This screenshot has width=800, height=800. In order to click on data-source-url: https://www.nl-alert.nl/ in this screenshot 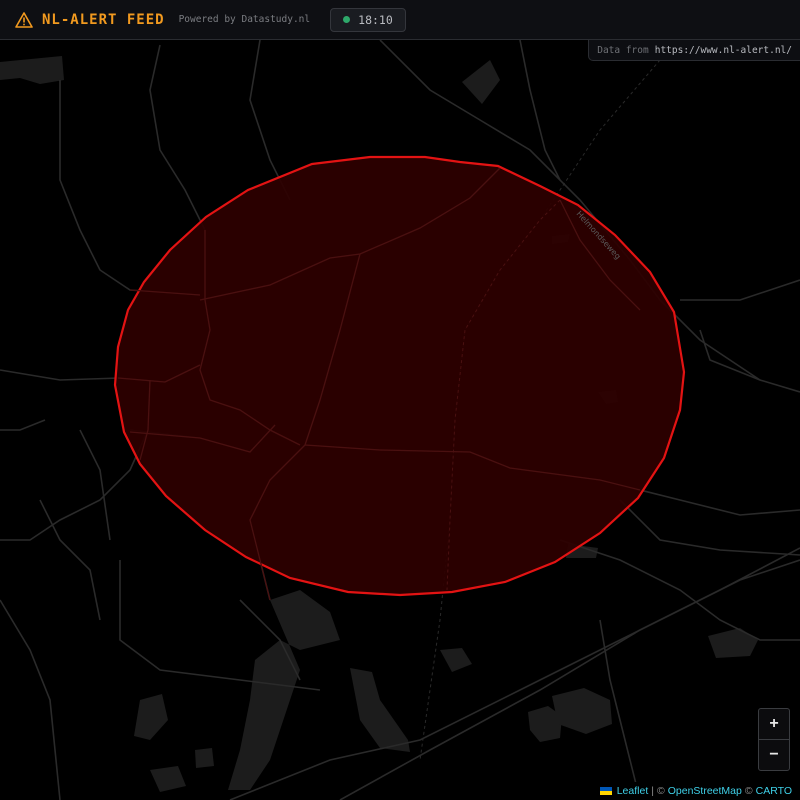, I will do `click(723, 50)`.